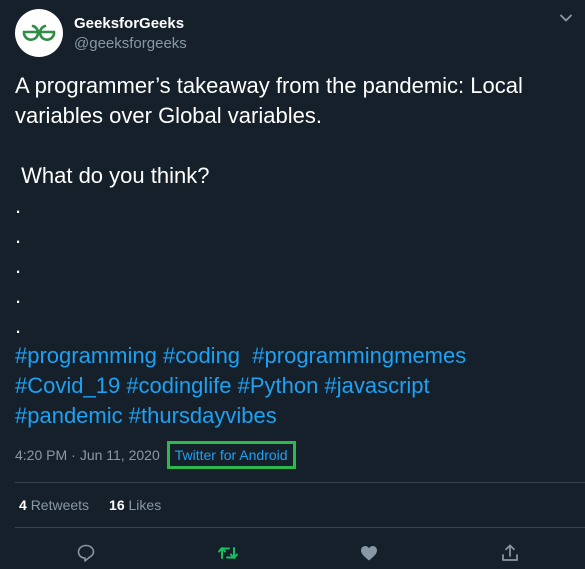 The width and height of the screenshot is (585, 569). Describe the element at coordinates (67, 385) in the screenshot. I see `hashtag-link: #Covid_19` at that location.